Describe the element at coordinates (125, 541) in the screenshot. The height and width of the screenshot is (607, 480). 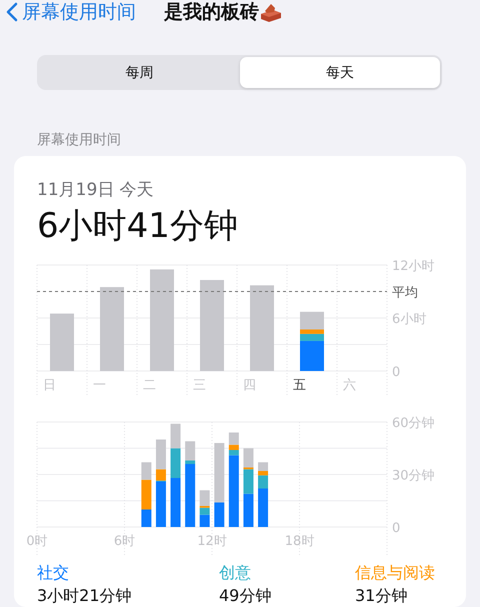
I see `axis-label: 6时` at that location.